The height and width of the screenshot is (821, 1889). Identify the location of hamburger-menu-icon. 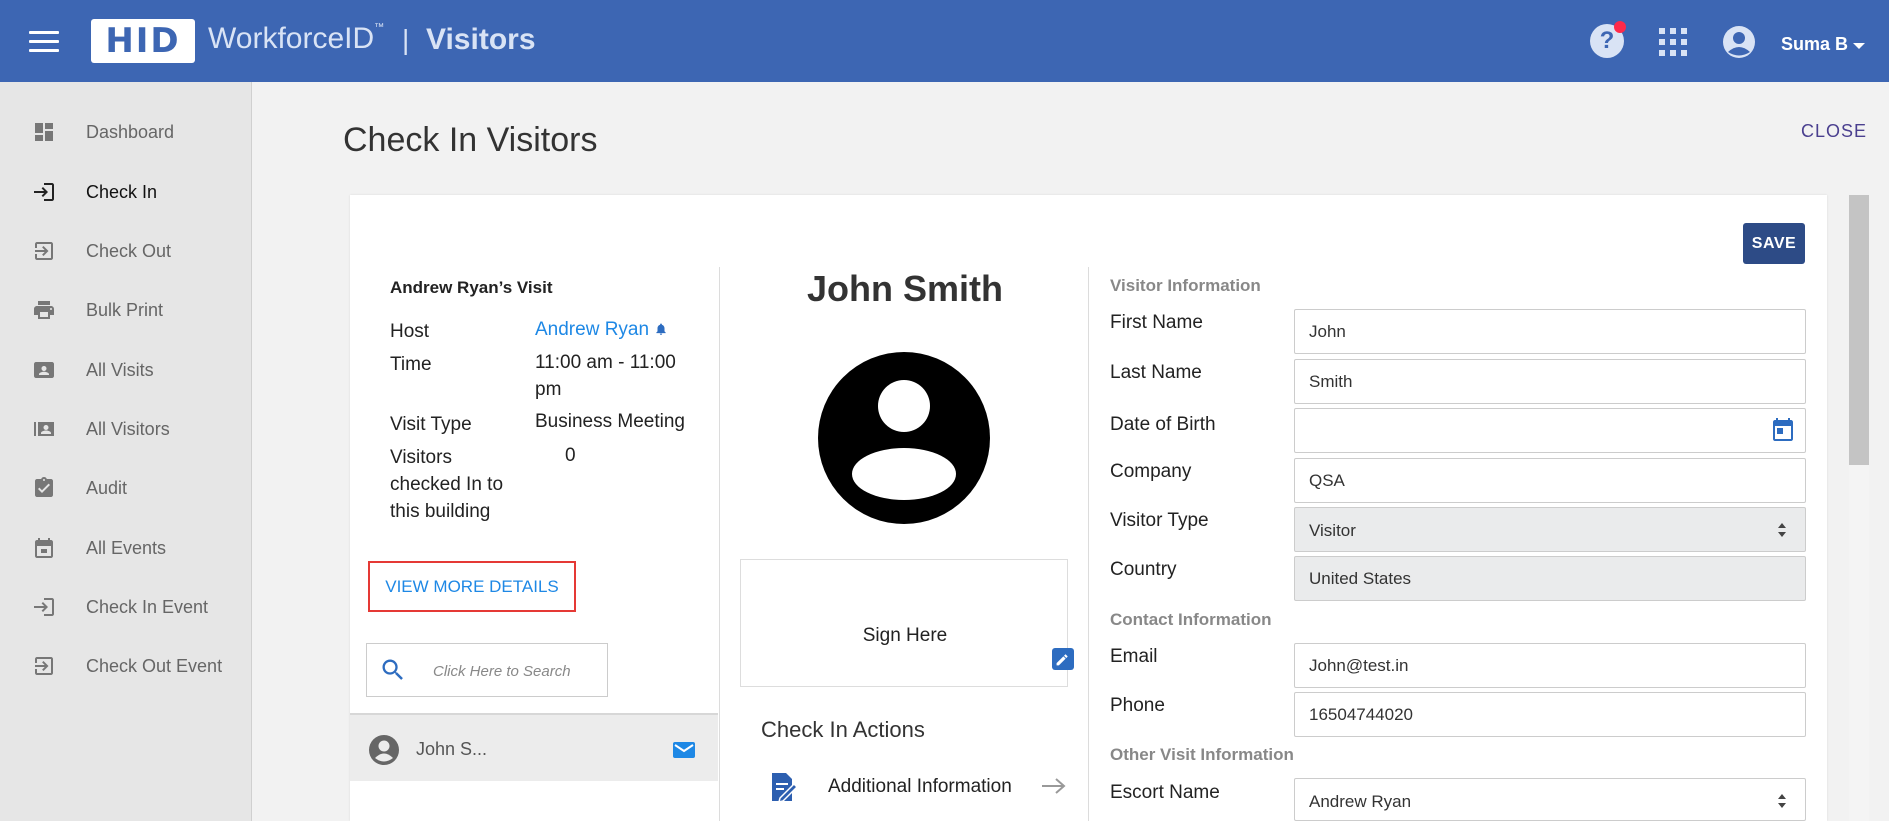
(44, 42).